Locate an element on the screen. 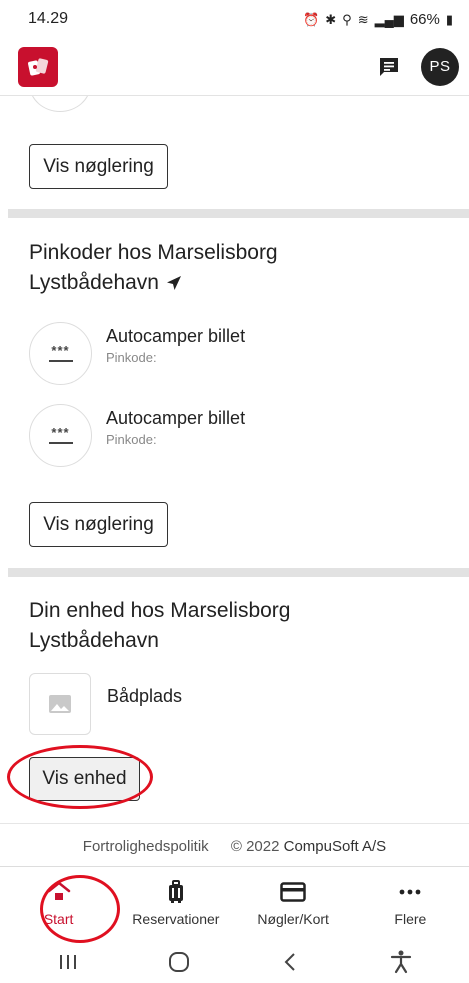  recent-apps-button is located at coordinates (68, 962).